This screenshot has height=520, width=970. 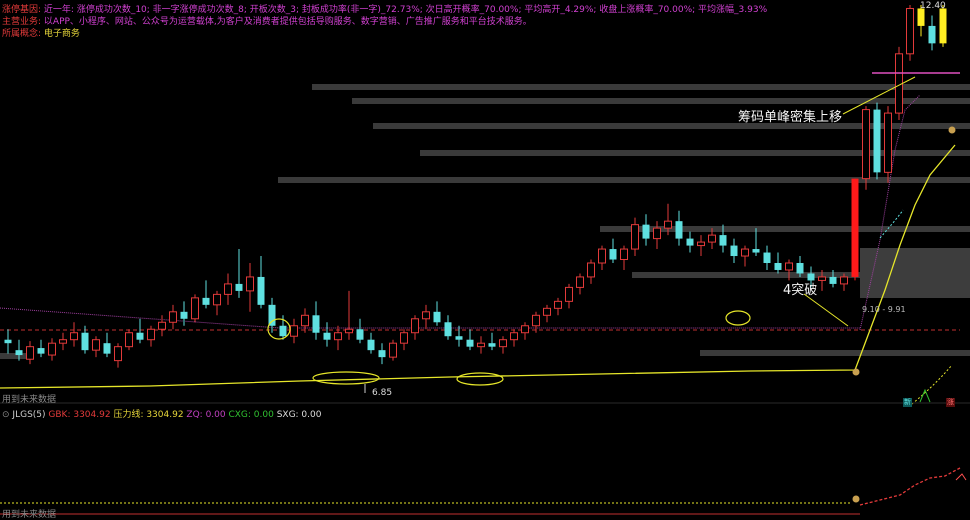 What do you see at coordinates (28, 415) in the screenshot?
I see `indicator-name: JLGS(5)` at bounding box center [28, 415].